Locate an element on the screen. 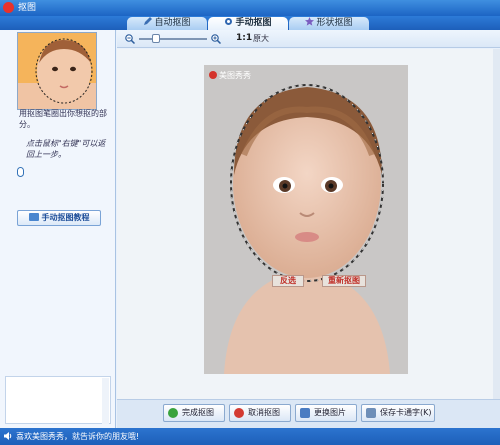 The height and width of the screenshot is (445, 500). draw-hint-text: 用抠图笔圈出你想抠的部分。 is located at coordinates (63, 119).